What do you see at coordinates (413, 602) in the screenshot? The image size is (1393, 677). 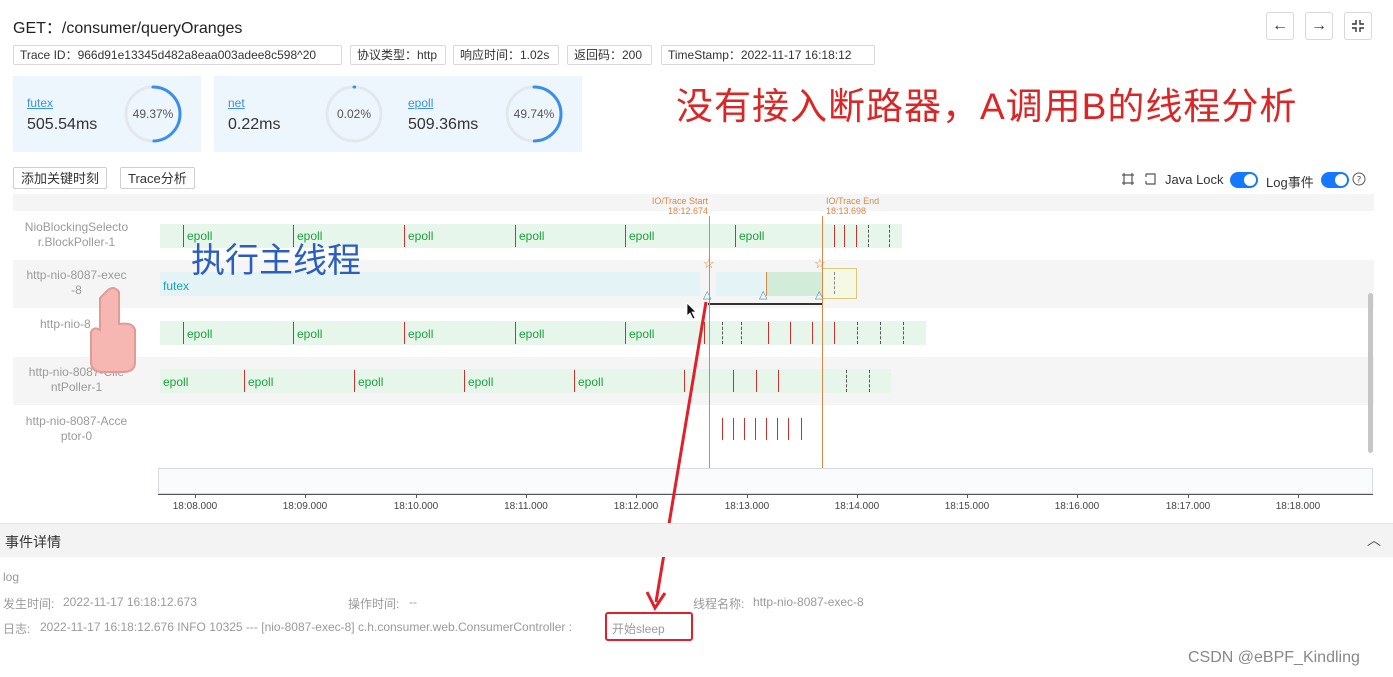 I see `op-time-value: --` at bounding box center [413, 602].